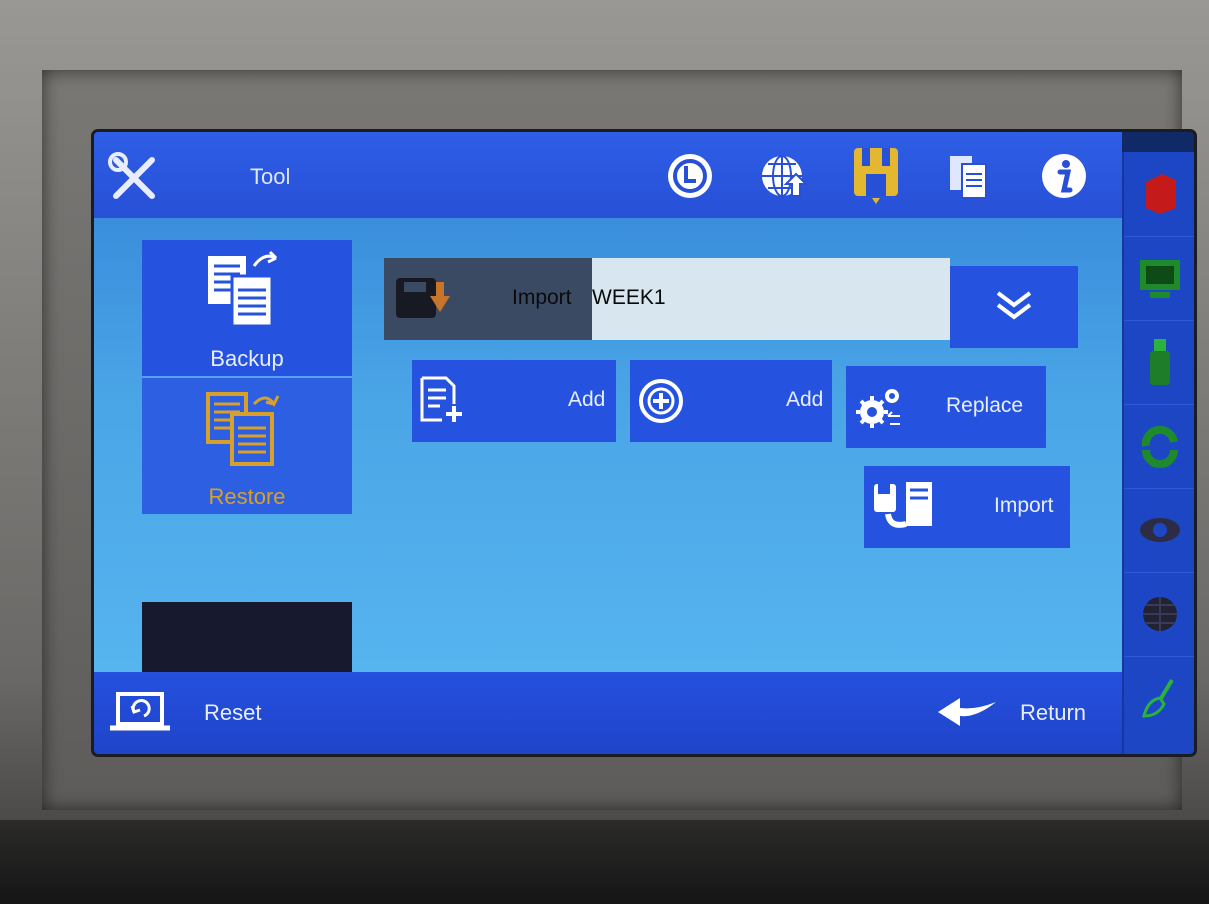  What do you see at coordinates (690, 176) in the screenshot?
I see `clock-icon` at bounding box center [690, 176].